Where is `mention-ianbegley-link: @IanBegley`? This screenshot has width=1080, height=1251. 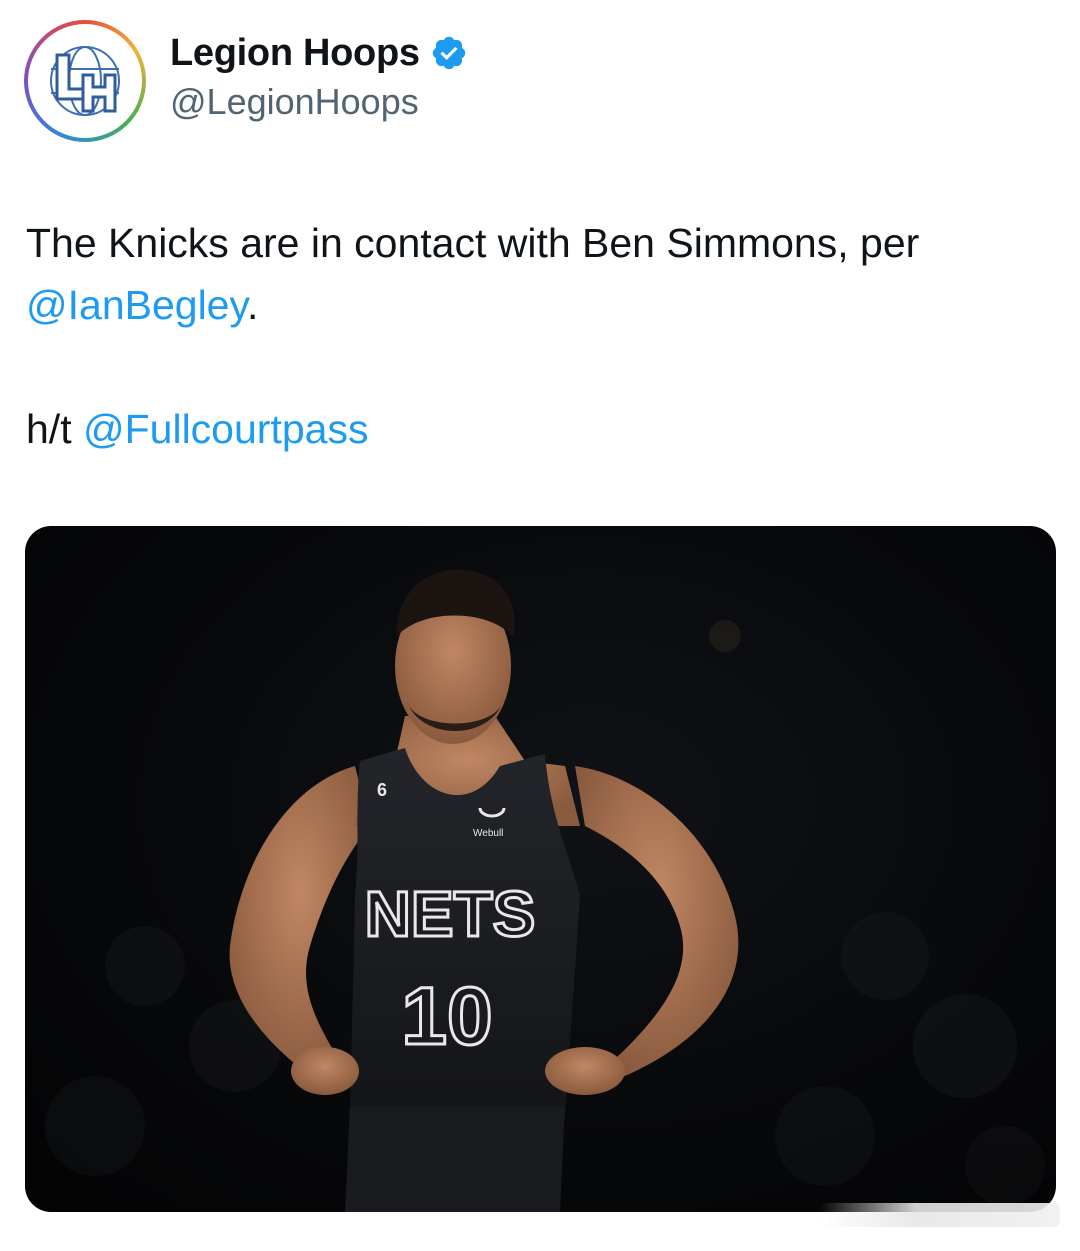
mention-ianbegley-link: @IanBegley is located at coordinates (136, 305).